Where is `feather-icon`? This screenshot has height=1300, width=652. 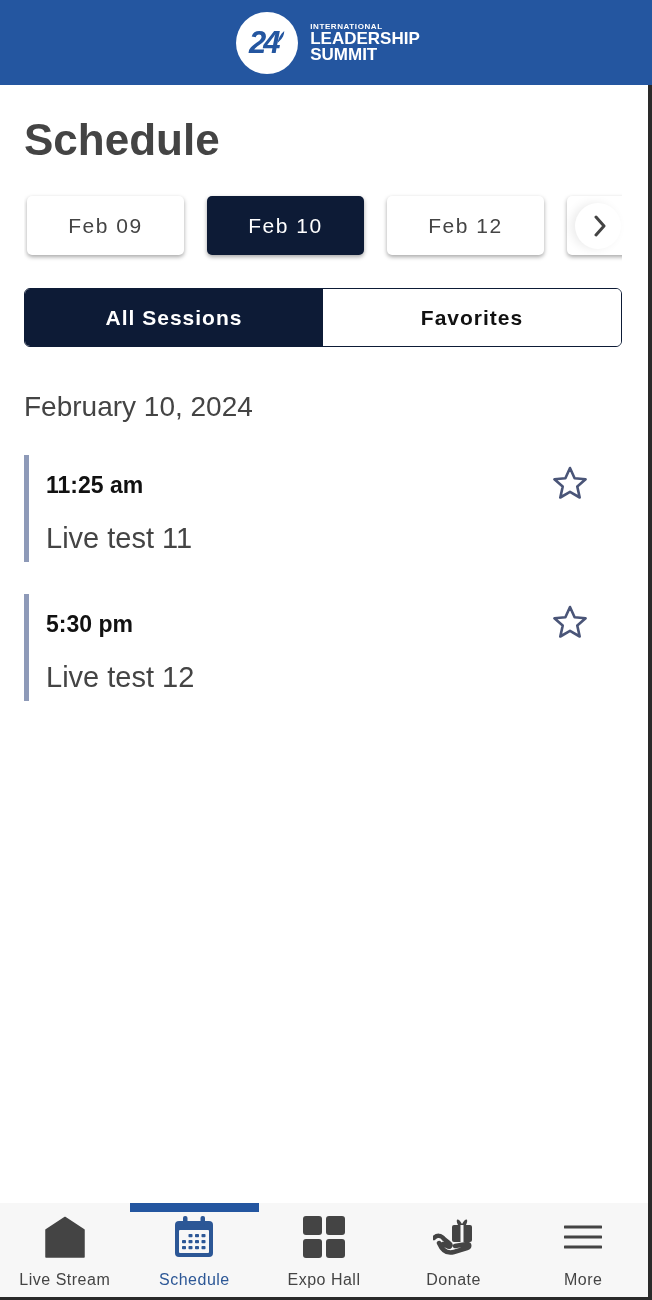
feather-icon is located at coordinates (281, 36).